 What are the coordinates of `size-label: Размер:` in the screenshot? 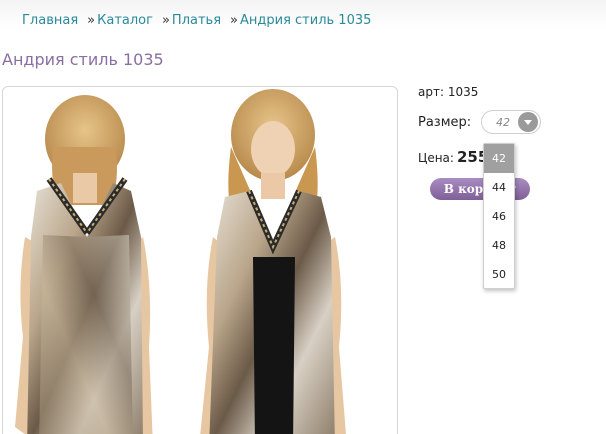 It's located at (445, 122).